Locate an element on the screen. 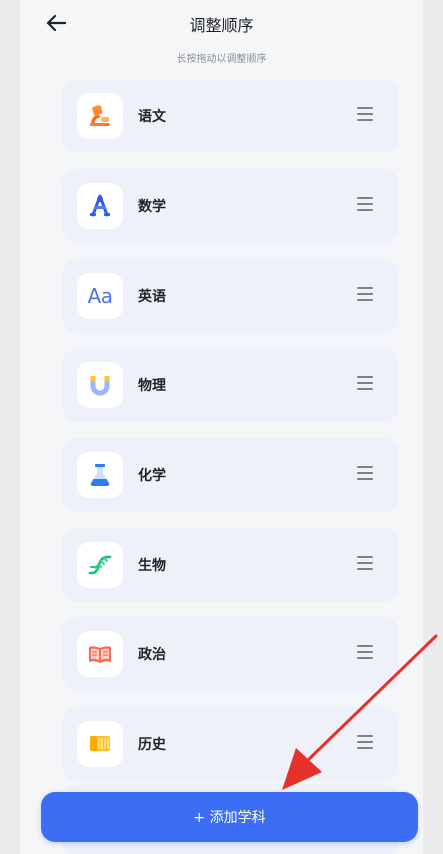 This screenshot has height=854, width=443. chemistry-flask-icon is located at coordinates (100, 475).